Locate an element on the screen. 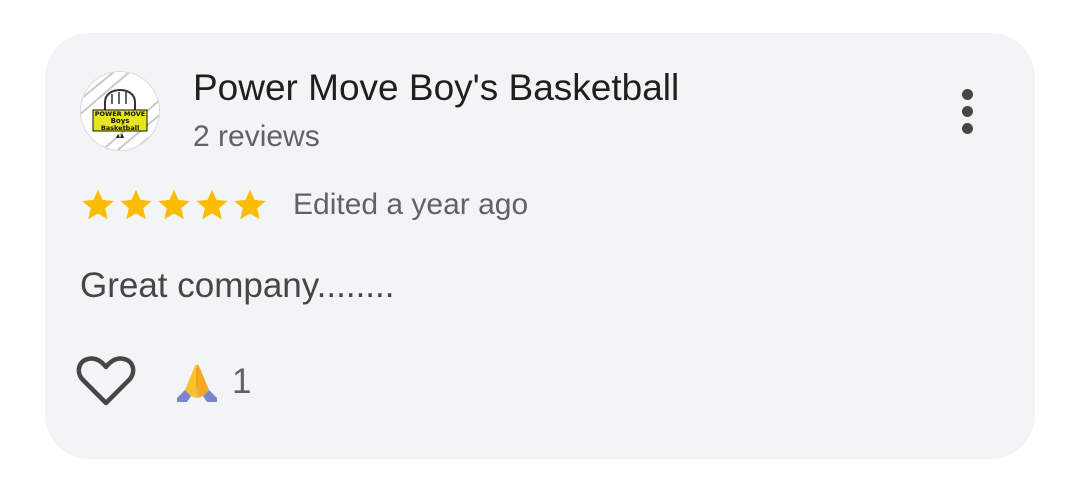  reviewer-review-count: 2 reviews is located at coordinates (256, 136).